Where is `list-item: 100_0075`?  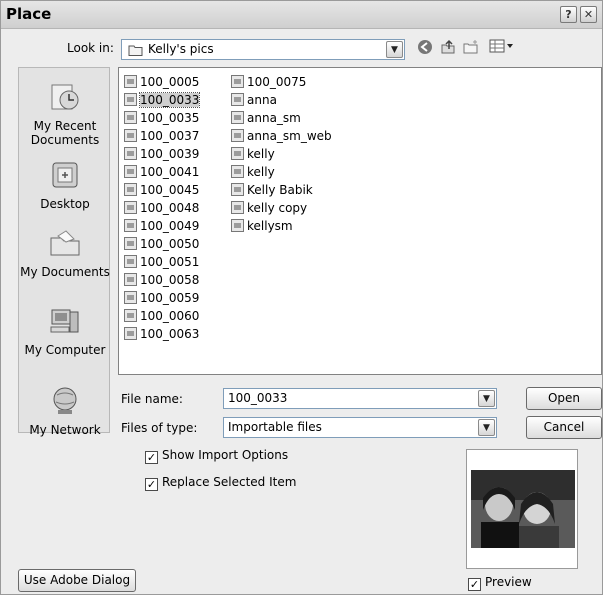 list-item: 100_0075 is located at coordinates (268, 82).